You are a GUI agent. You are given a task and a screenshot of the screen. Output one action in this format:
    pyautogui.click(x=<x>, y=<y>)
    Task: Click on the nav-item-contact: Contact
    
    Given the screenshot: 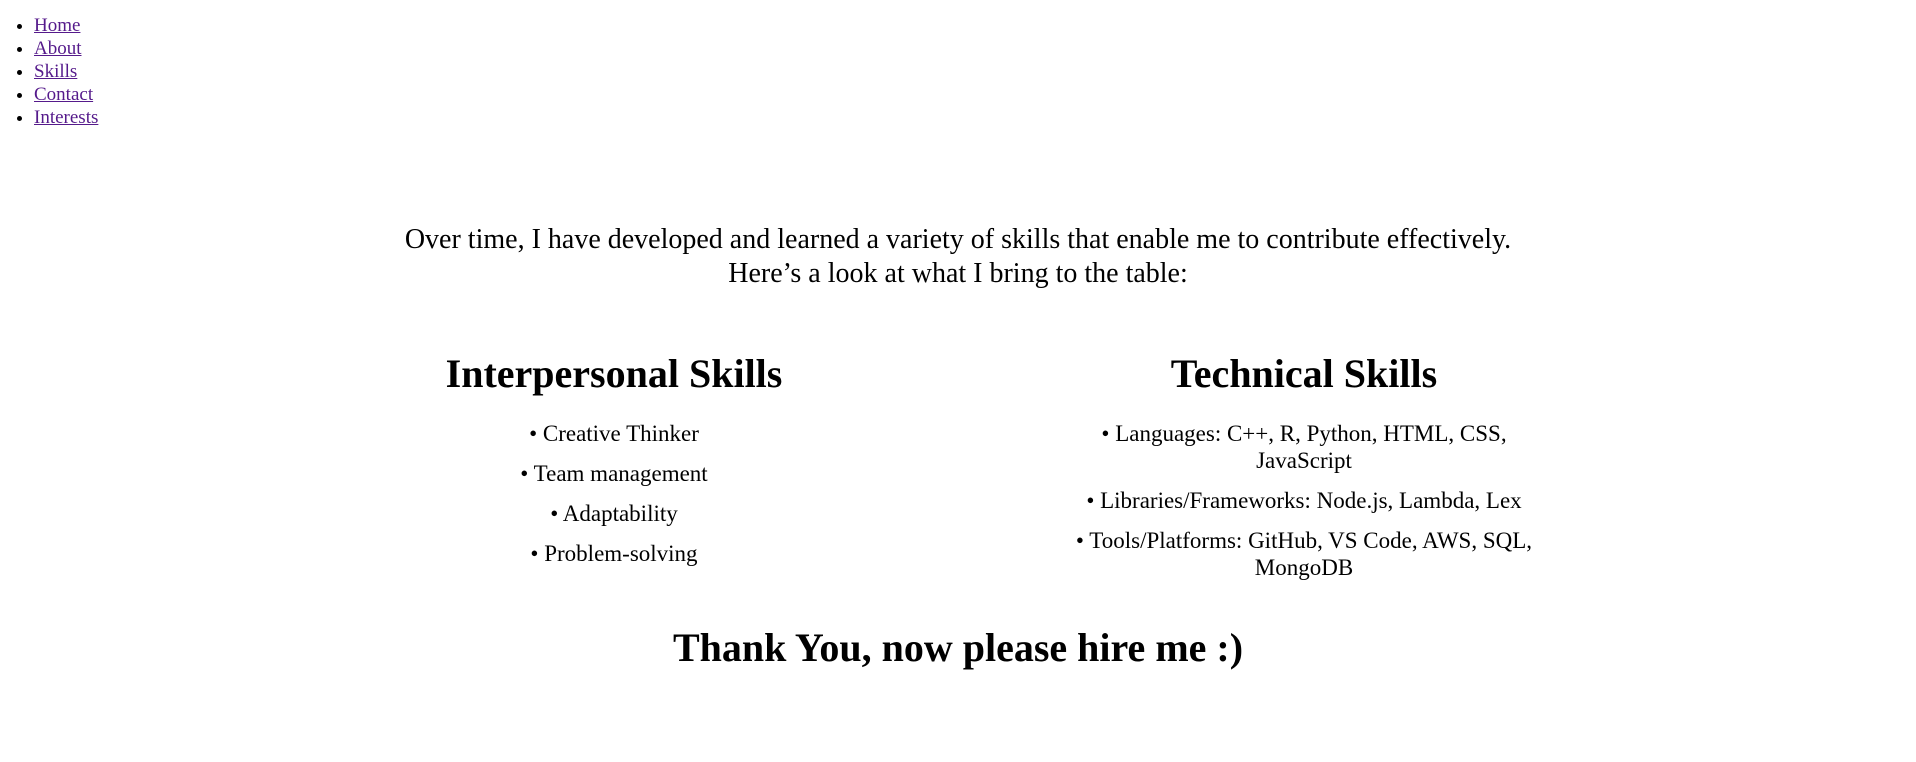 What is the action you would take?
    pyautogui.click(x=66, y=94)
    